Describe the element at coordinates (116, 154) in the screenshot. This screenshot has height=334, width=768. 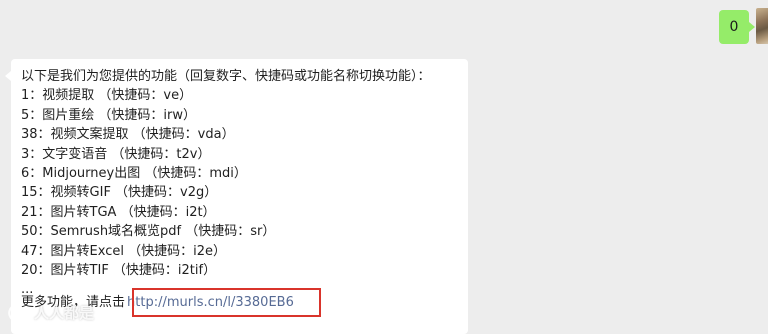
I see `feature-item: 3：文字变语音 （快捷码：t2v）` at that location.